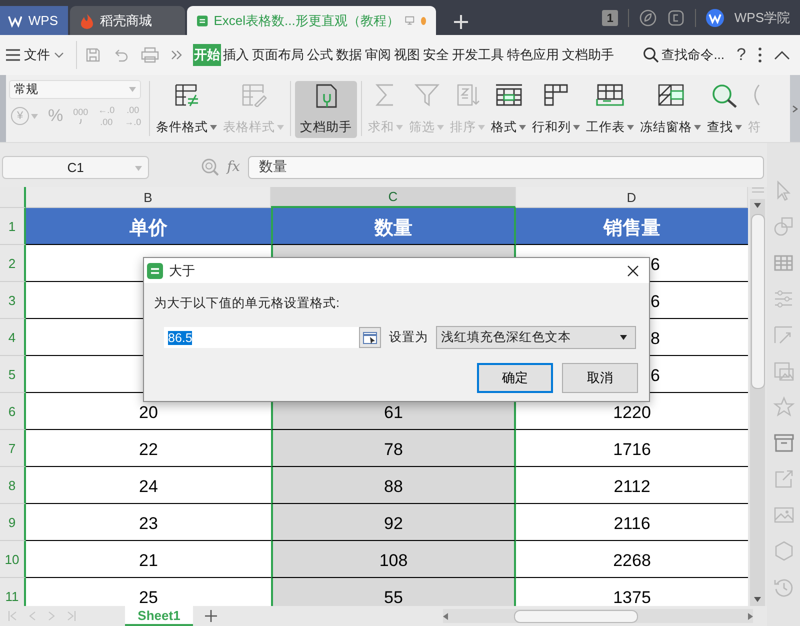 This screenshot has height=626, width=800. I want to click on menu-tab: 页面布局, so click(278, 55).